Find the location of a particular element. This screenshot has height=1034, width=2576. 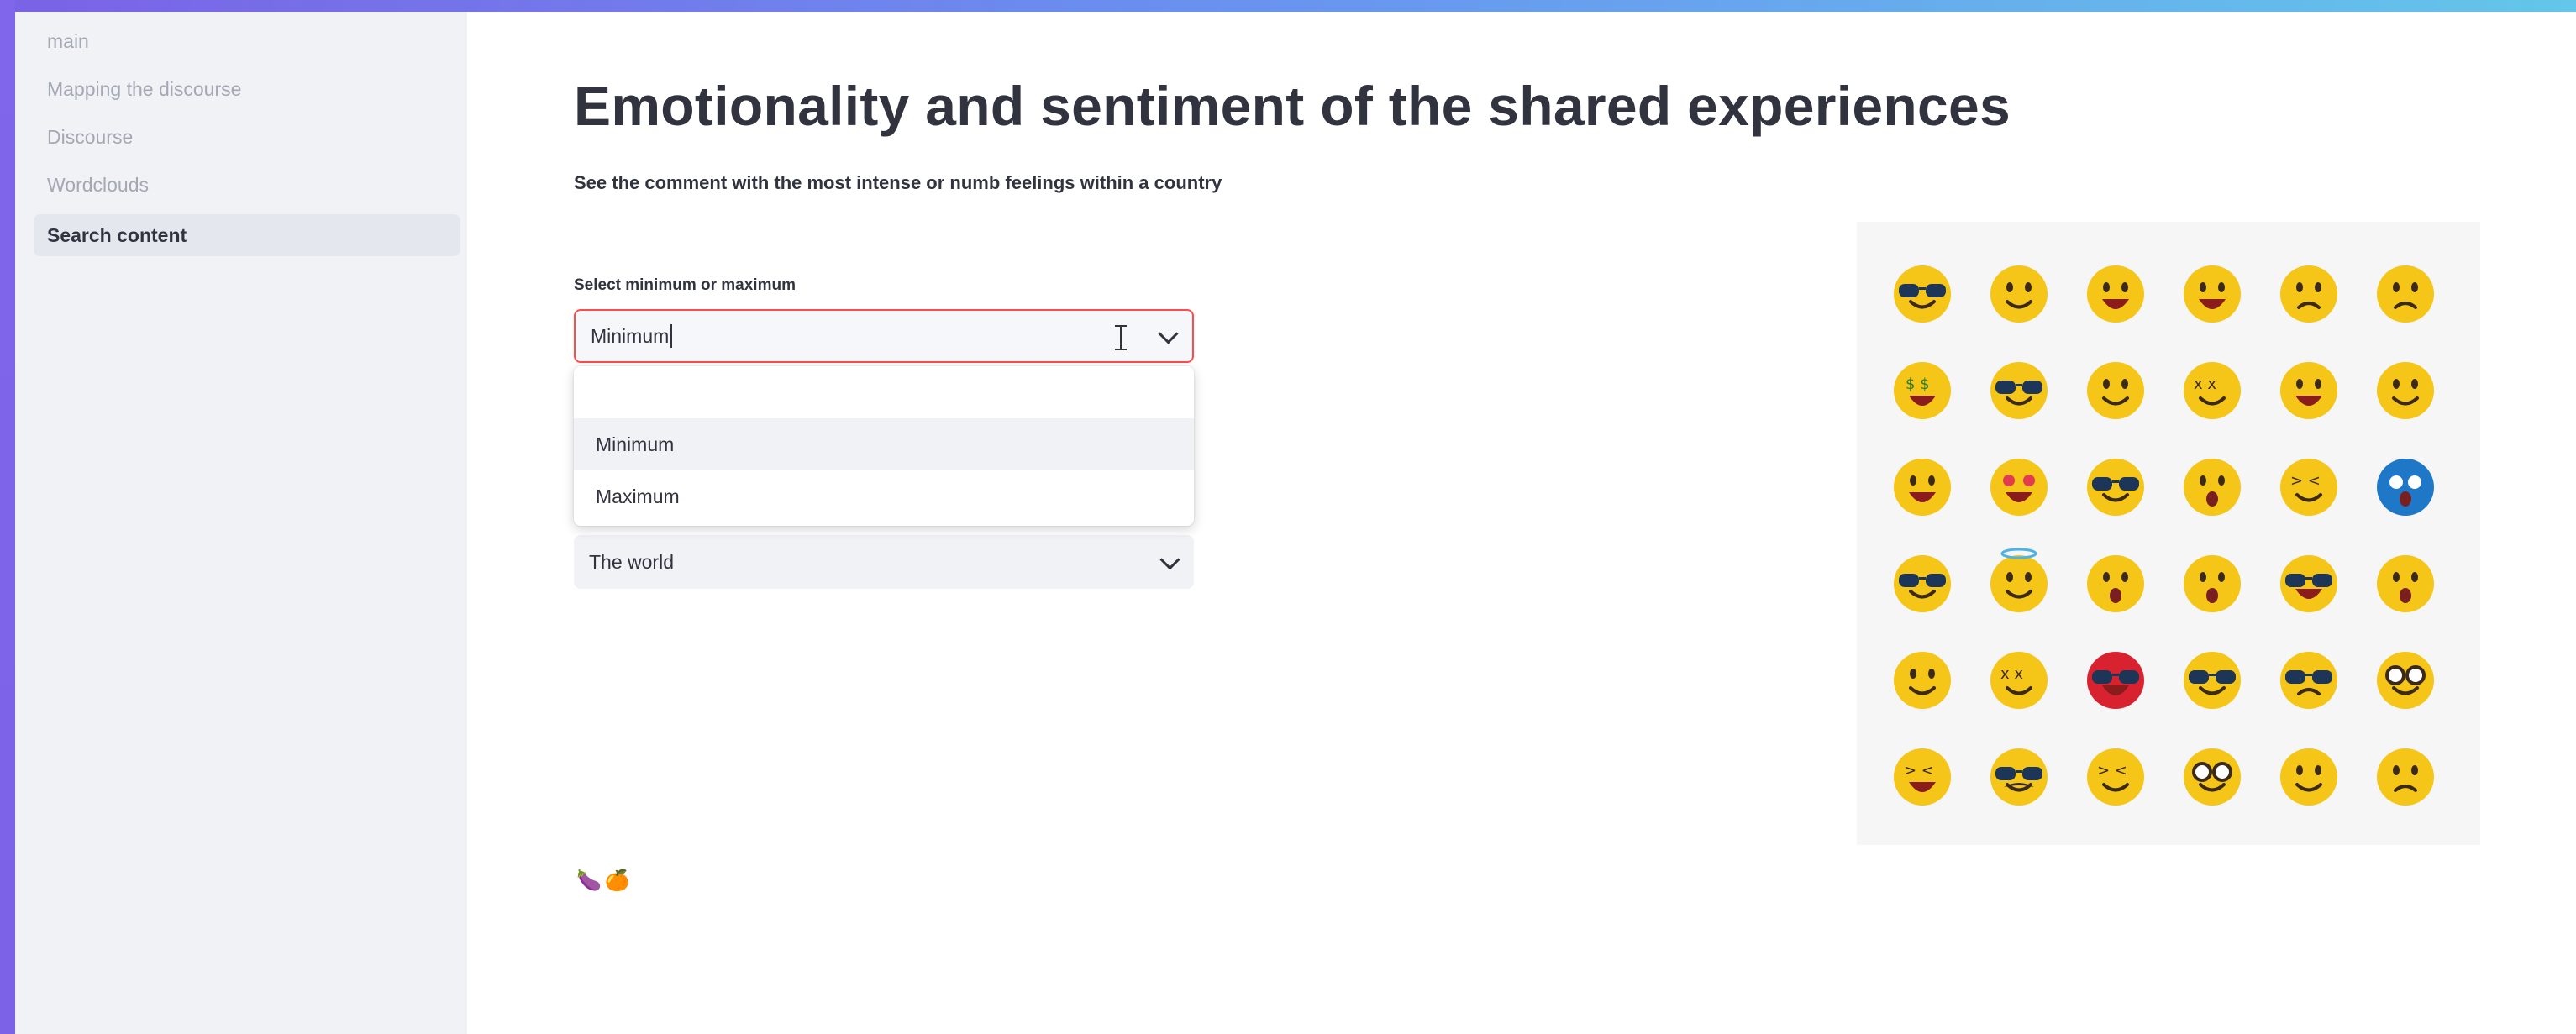

dropdown-option-minimum: Minimum is located at coordinates (884, 444).